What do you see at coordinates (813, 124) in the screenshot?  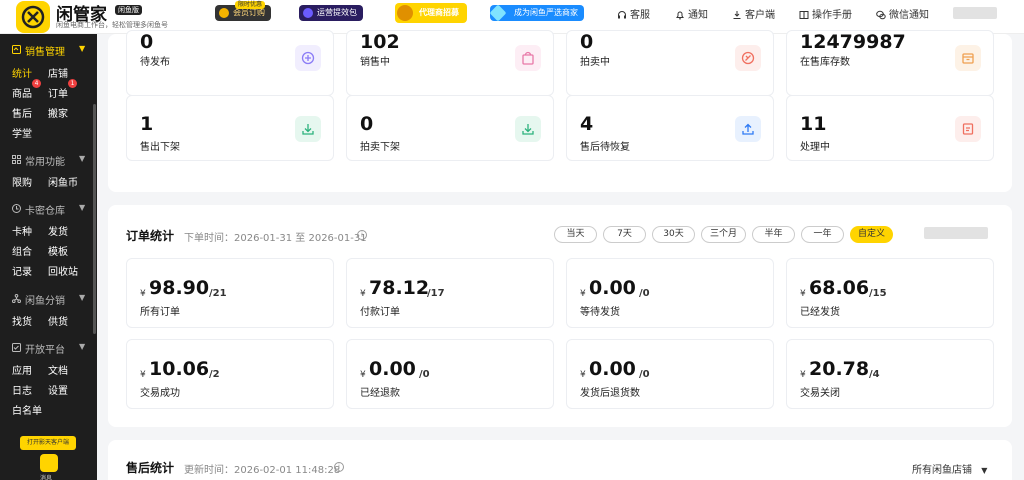 I see `stat-value: 11` at bounding box center [813, 124].